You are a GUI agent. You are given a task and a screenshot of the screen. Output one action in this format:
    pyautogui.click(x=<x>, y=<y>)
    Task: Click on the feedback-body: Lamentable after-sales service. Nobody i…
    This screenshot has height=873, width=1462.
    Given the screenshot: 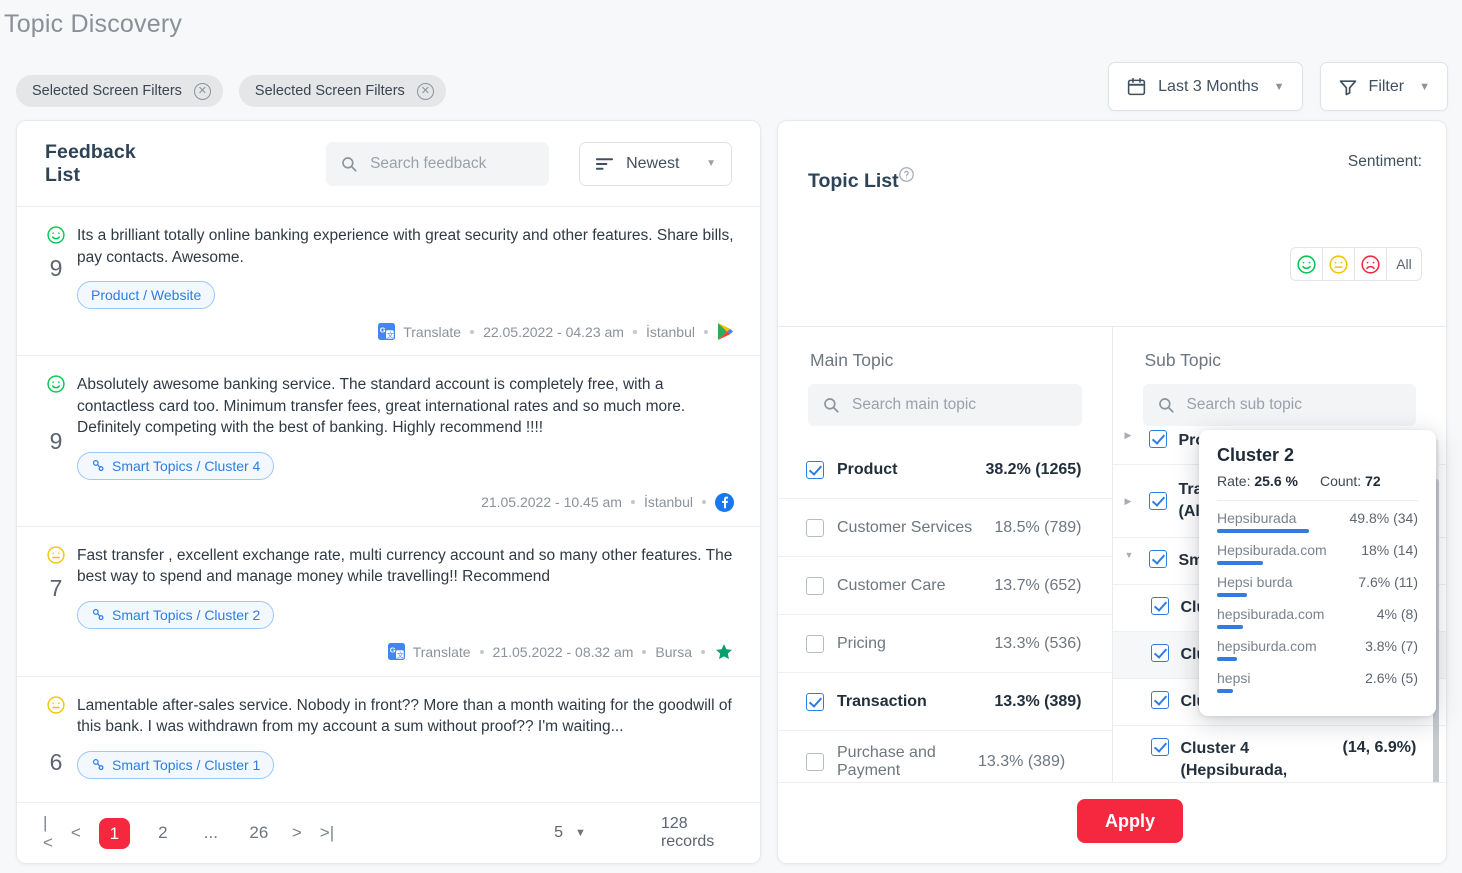 What is the action you would take?
    pyautogui.click(x=405, y=737)
    